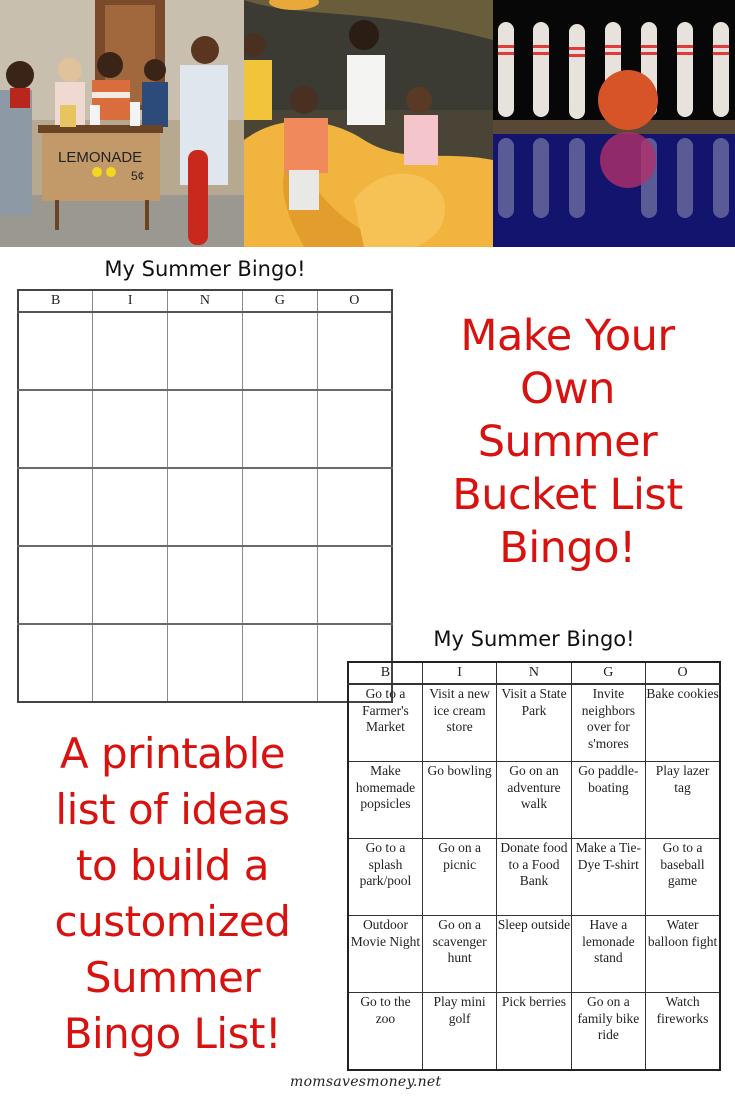 This screenshot has height=1102, width=735. I want to click on bingo-cell: Pick berries, so click(534, 1031).